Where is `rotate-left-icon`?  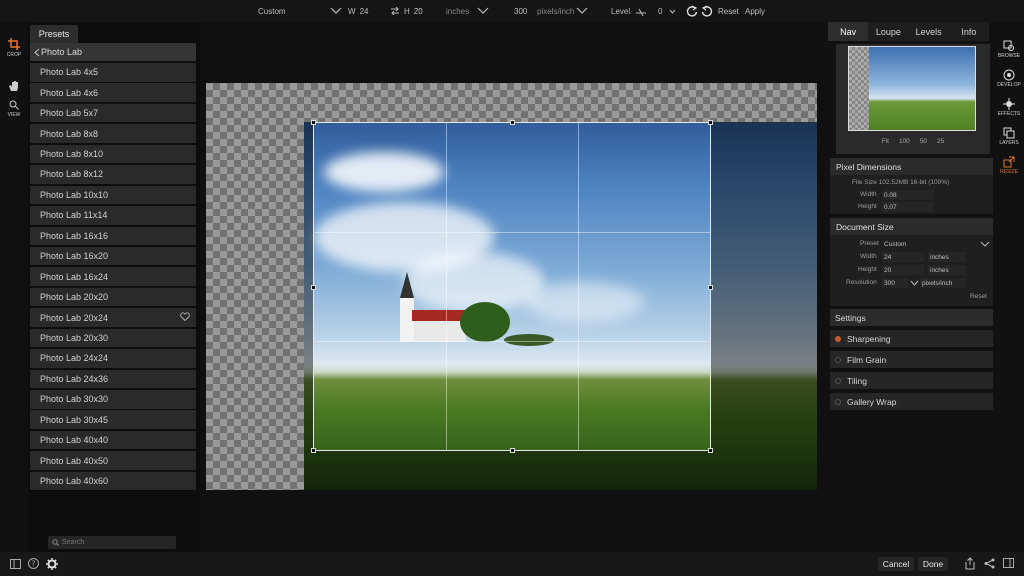
rotate-left-icon is located at coordinates (692, 11).